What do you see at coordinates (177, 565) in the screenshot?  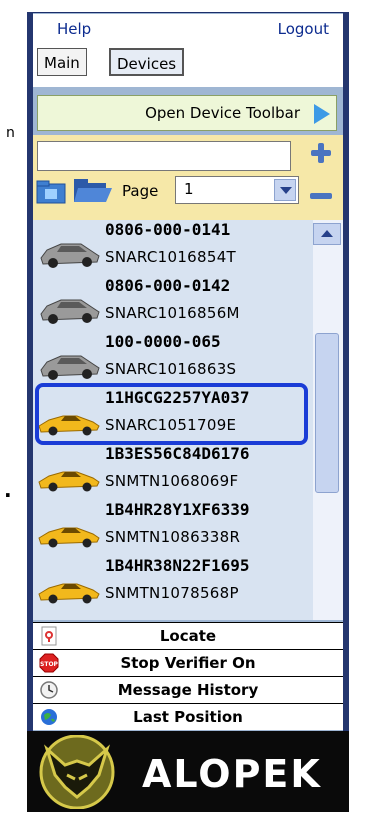 I see `device-id: 1B4HR38N22F1695` at bounding box center [177, 565].